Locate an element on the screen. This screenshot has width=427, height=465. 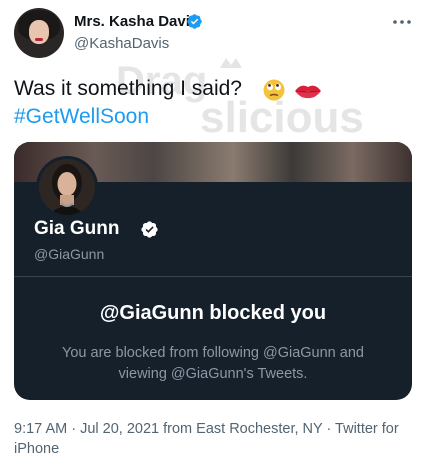
author-avatar is located at coordinates (39, 33).